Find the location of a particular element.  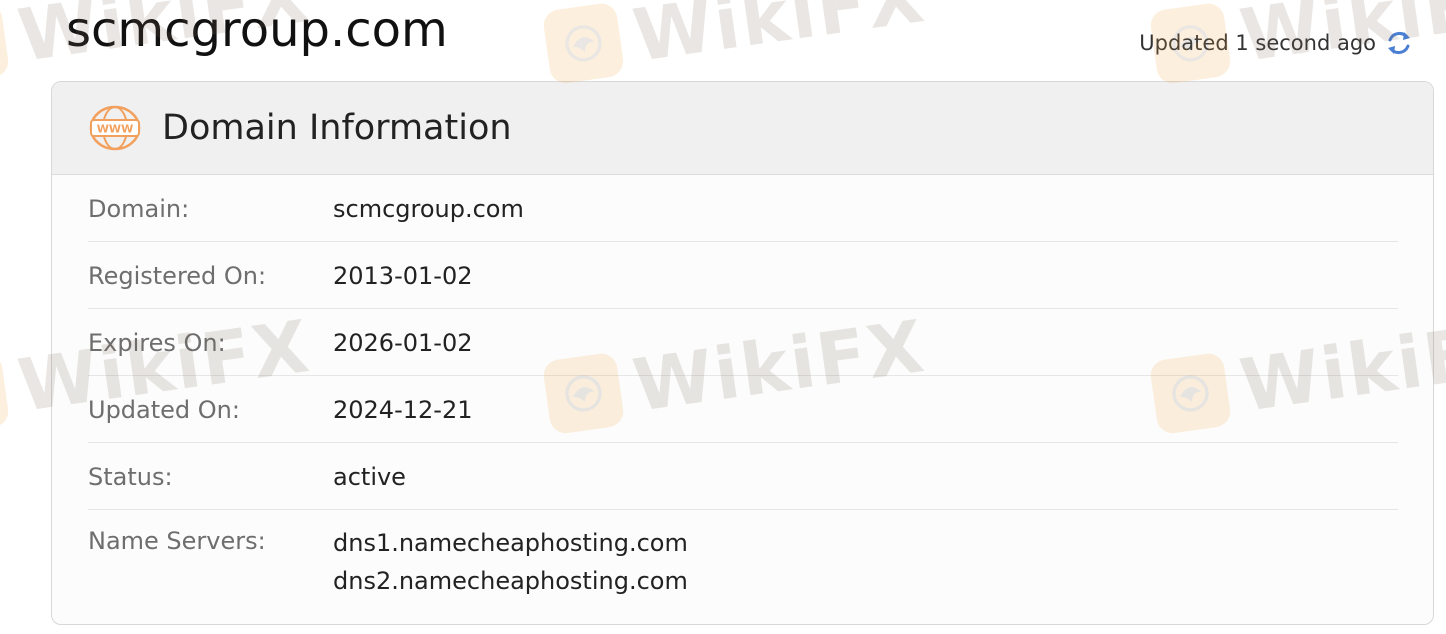

row-value: 2026-01-02 is located at coordinates (403, 343).